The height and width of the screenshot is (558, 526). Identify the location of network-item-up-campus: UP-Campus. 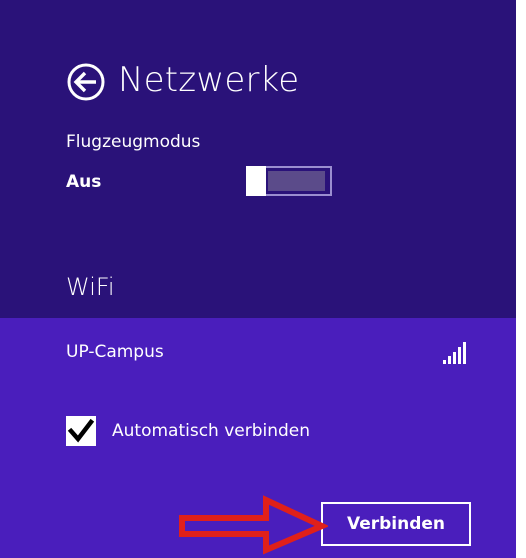
(258, 358).